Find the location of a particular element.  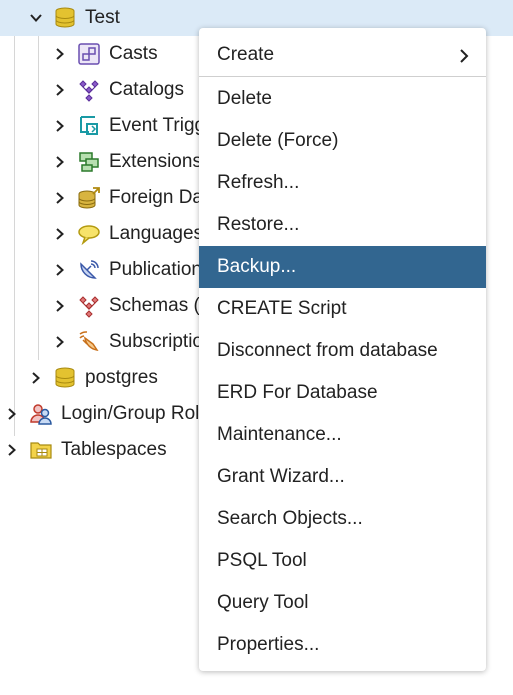

menu-item-create-script: CREATE Script is located at coordinates (342, 309).